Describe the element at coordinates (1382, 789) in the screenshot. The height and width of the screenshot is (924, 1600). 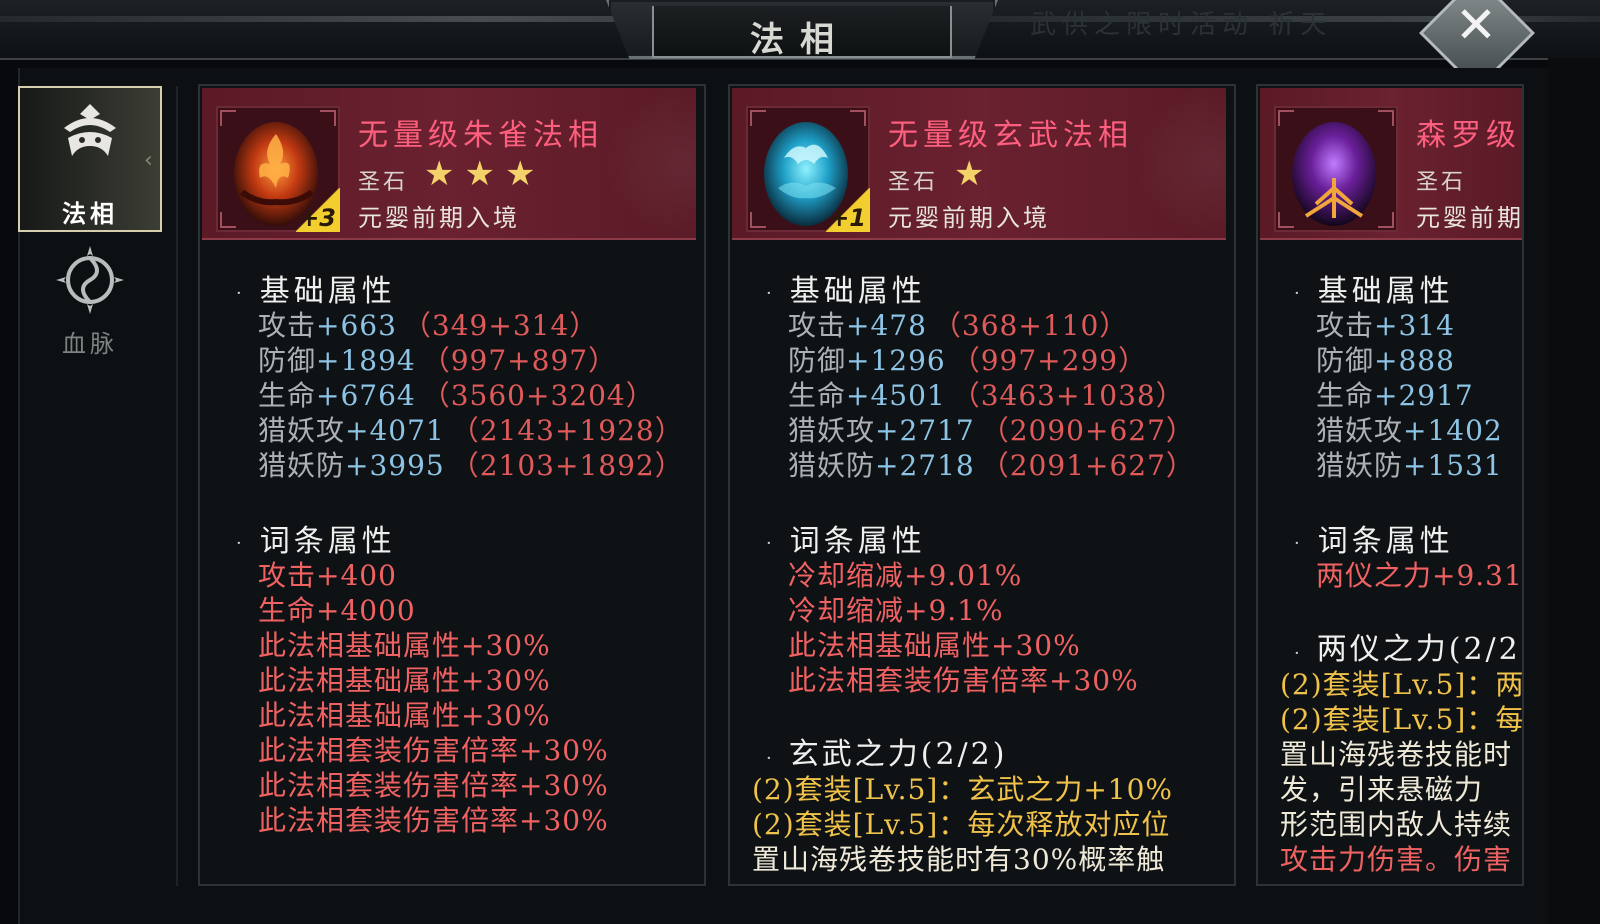
I see `set-bonus-line: 发，引来悬磁力` at that location.